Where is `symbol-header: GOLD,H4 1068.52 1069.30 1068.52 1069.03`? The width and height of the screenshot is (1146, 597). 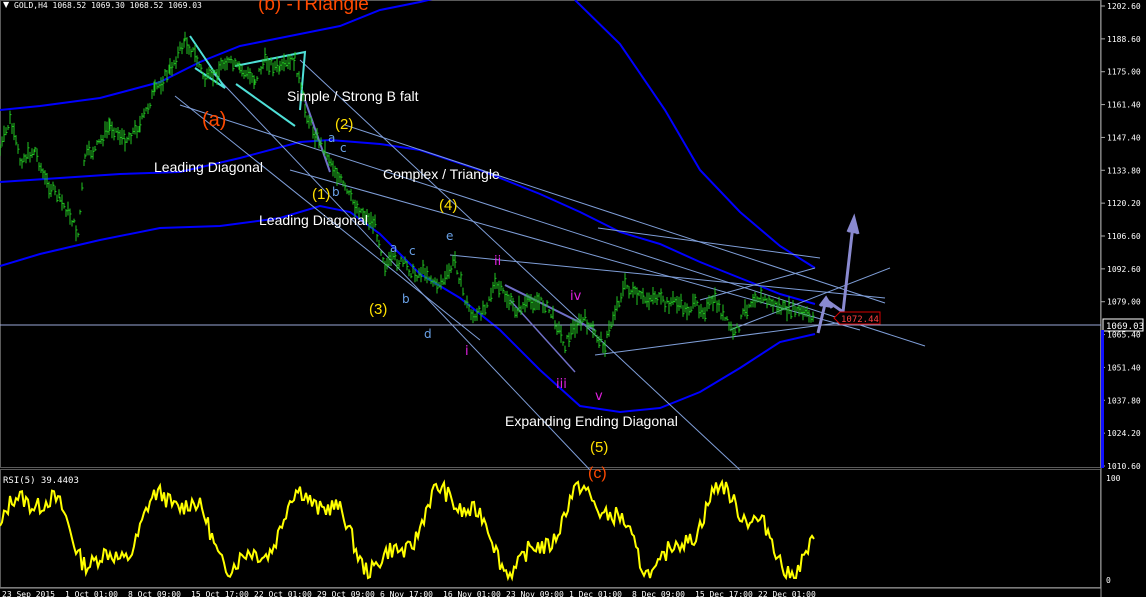
symbol-header: GOLD,H4 1068.52 1069.30 1068.52 1069.03 is located at coordinates (108, 5).